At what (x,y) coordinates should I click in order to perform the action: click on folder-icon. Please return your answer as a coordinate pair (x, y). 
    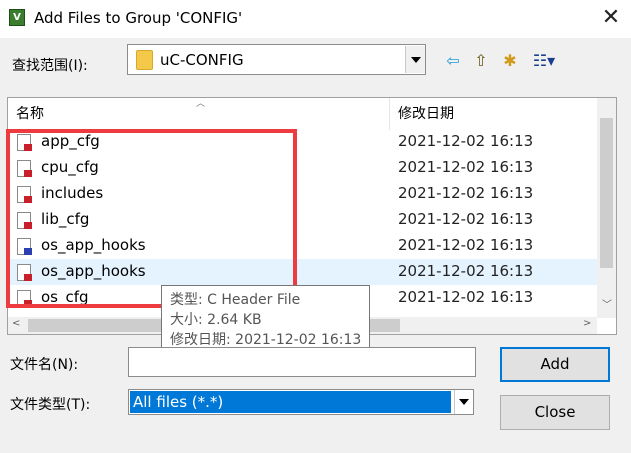
    Looking at the image, I should click on (144, 60).